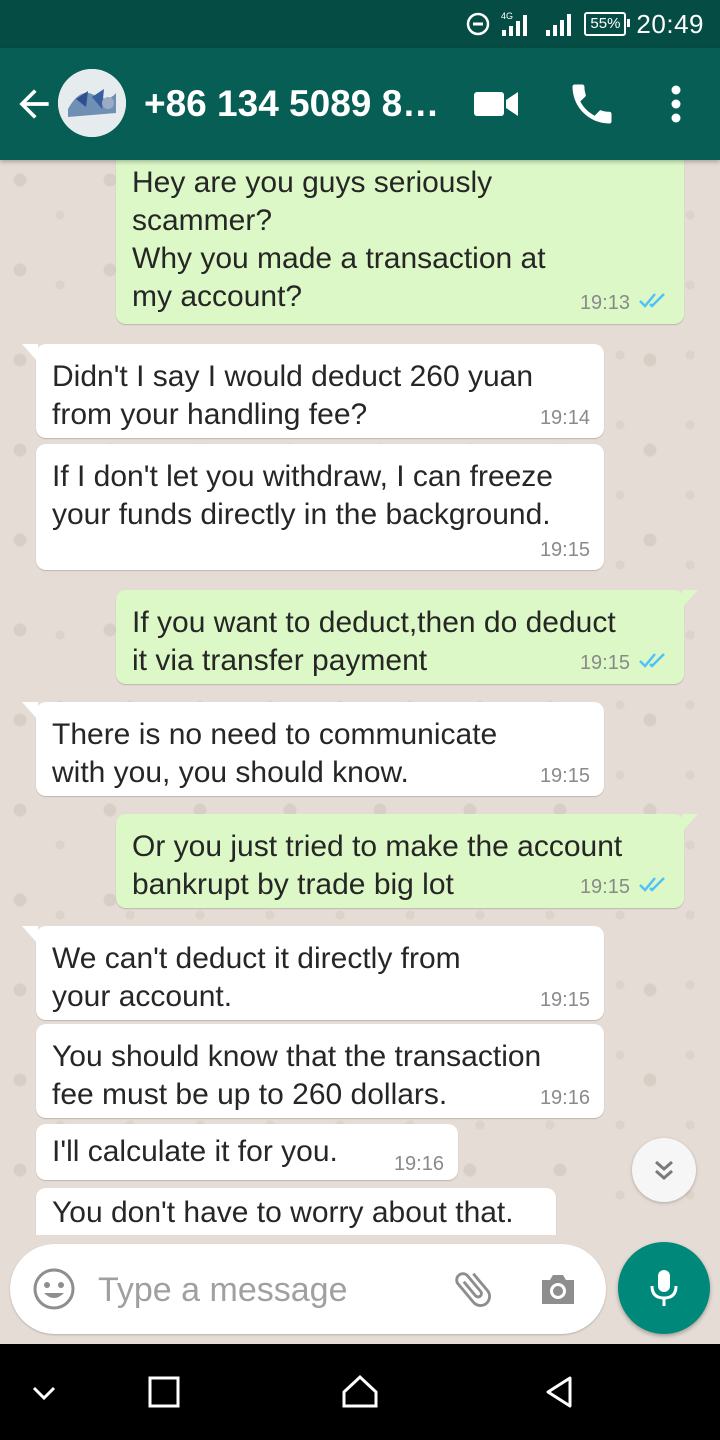 Image resolution: width=720 pixels, height=1440 pixels. What do you see at coordinates (478, 24) in the screenshot?
I see `do-not-disturb-icon` at bounding box center [478, 24].